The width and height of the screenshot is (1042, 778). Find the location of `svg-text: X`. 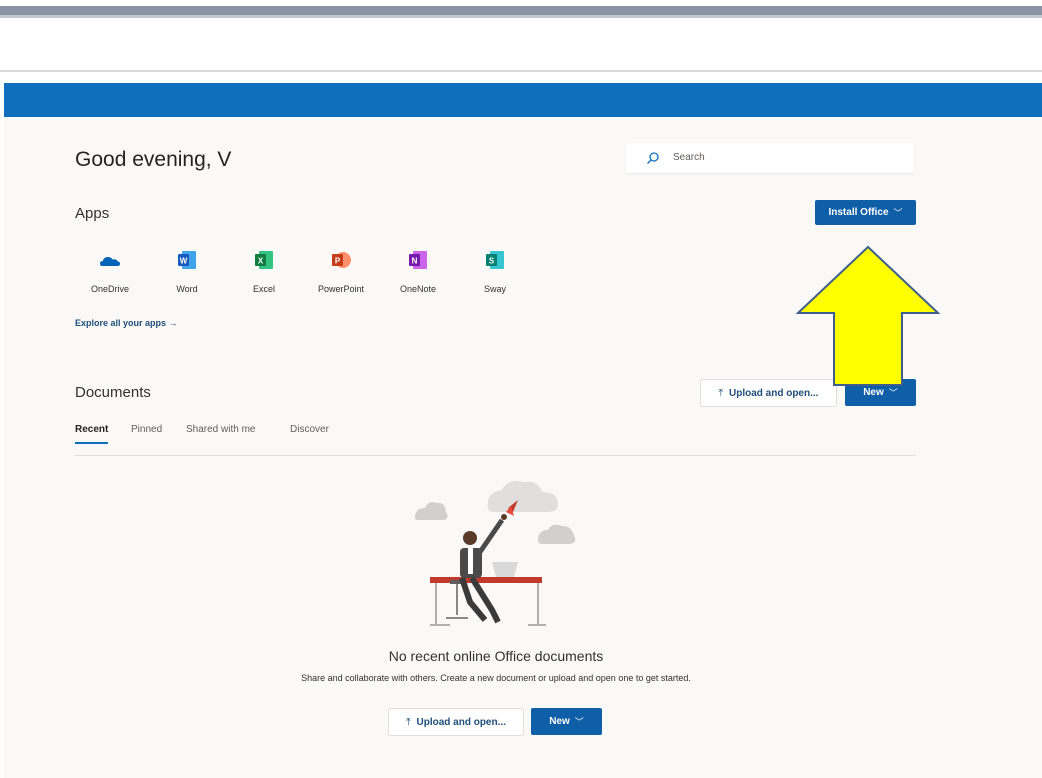

svg-text: X is located at coordinates (261, 261).